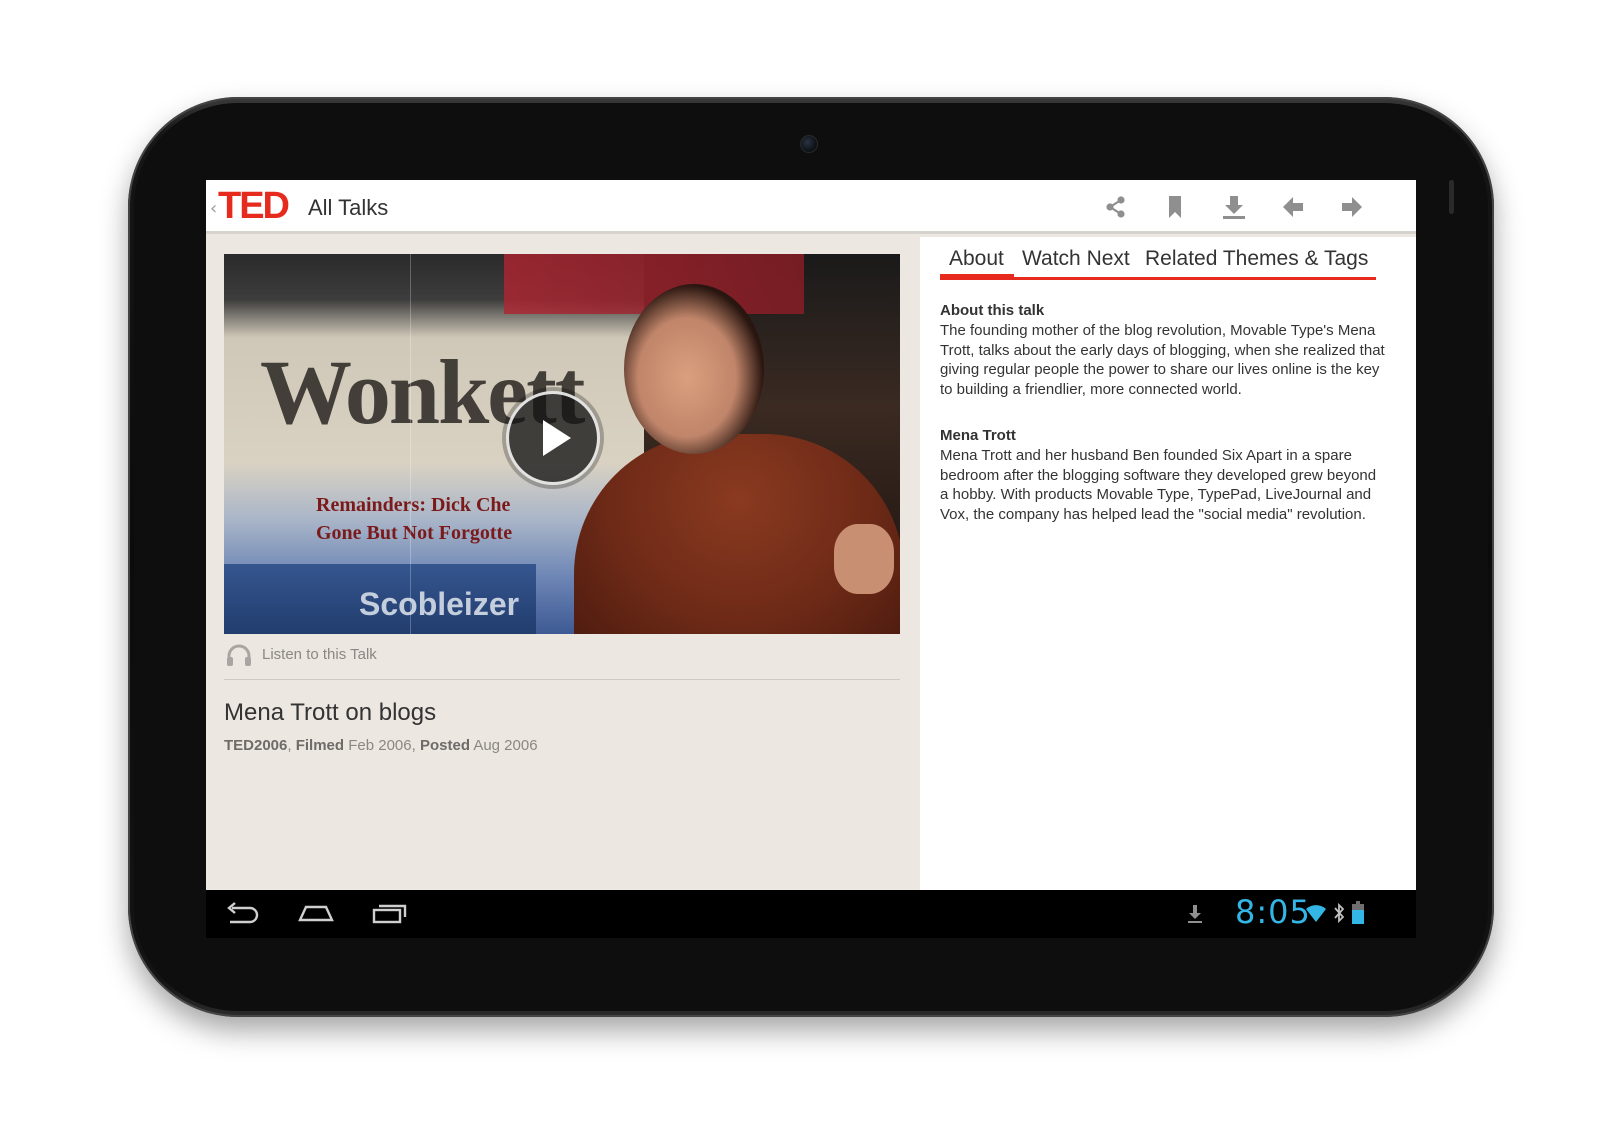 Image resolution: width=1600 pixels, height=1128 pixels. Describe the element at coordinates (1195, 914) in the screenshot. I see `download-notification-icon` at that location.